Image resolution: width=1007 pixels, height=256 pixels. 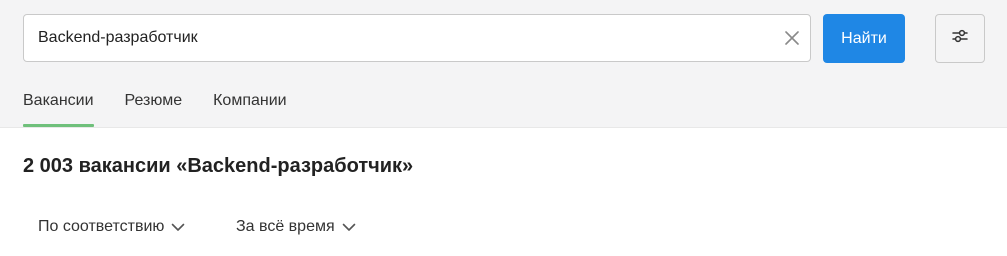 I want to click on filter-button, so click(x=960, y=38).